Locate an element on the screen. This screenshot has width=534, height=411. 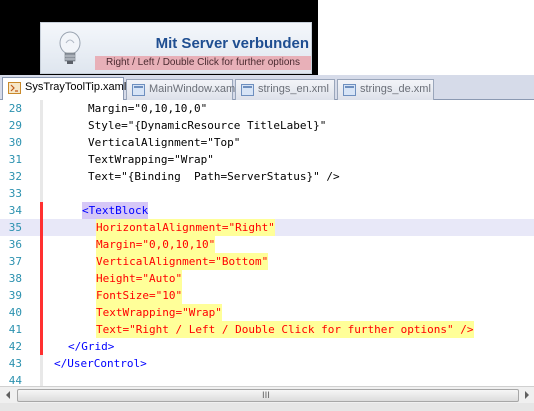
line-number: 32 is located at coordinates (15, 176).